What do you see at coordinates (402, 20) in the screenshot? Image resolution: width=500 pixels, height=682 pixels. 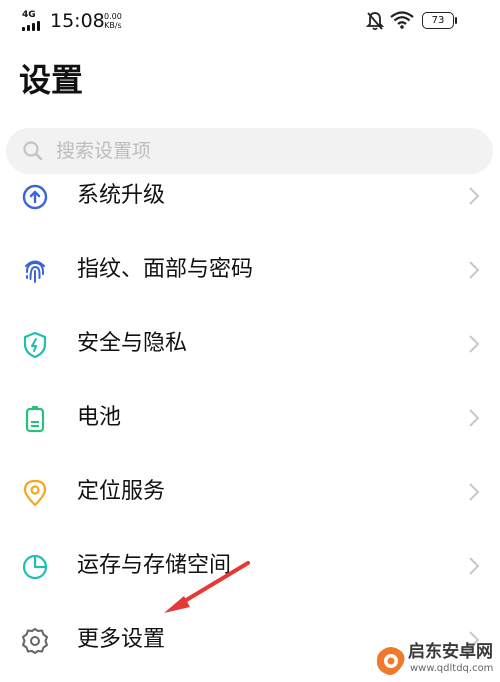 I see `wifi-icon` at bounding box center [402, 20].